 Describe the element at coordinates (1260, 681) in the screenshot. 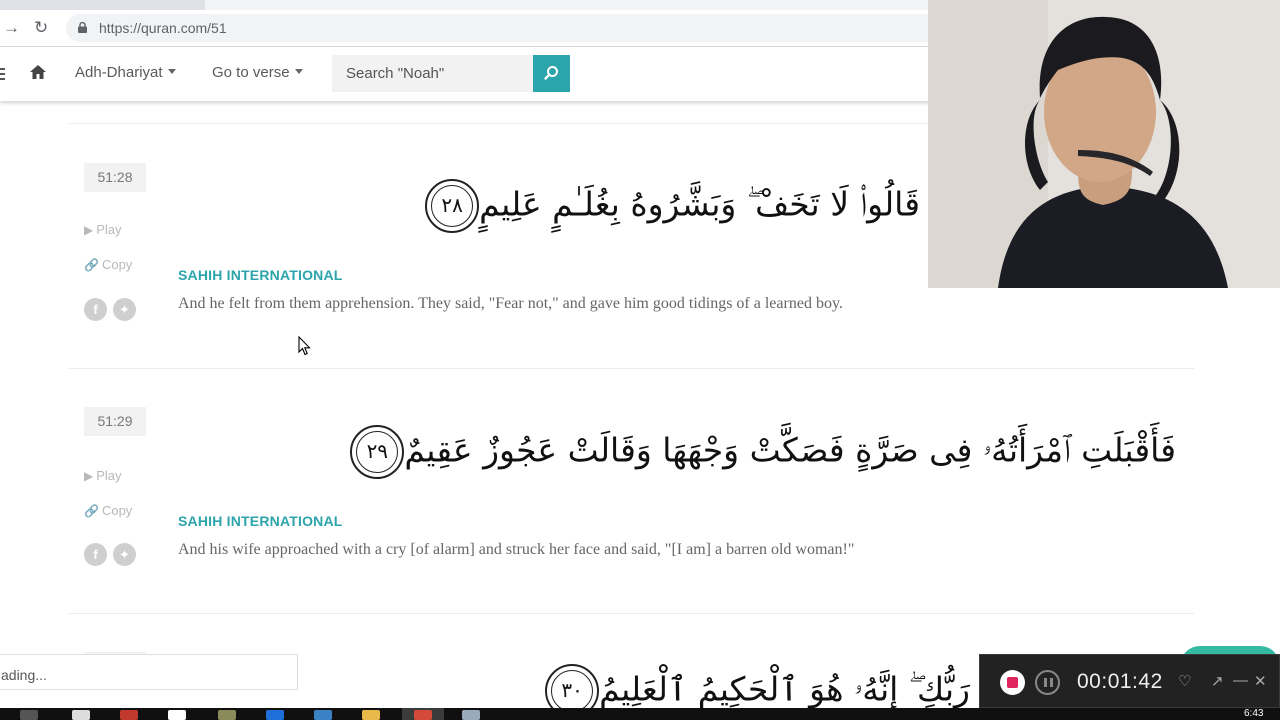

I see `close-icon: ✕` at that location.